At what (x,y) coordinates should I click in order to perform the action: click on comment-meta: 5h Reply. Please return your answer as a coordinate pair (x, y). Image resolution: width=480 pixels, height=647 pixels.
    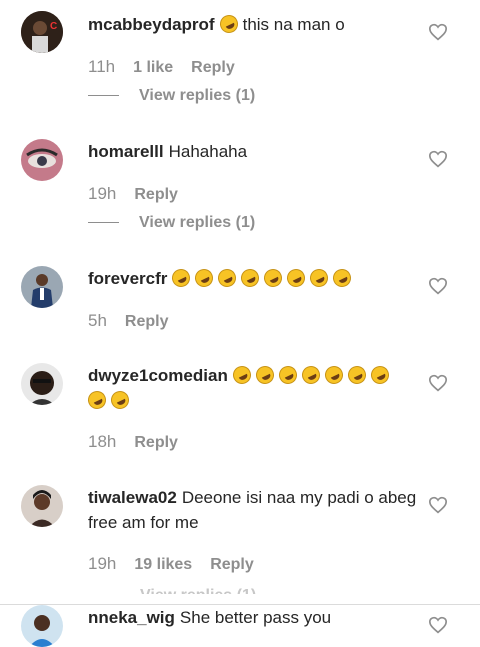
    Looking at the image, I should click on (128, 321).